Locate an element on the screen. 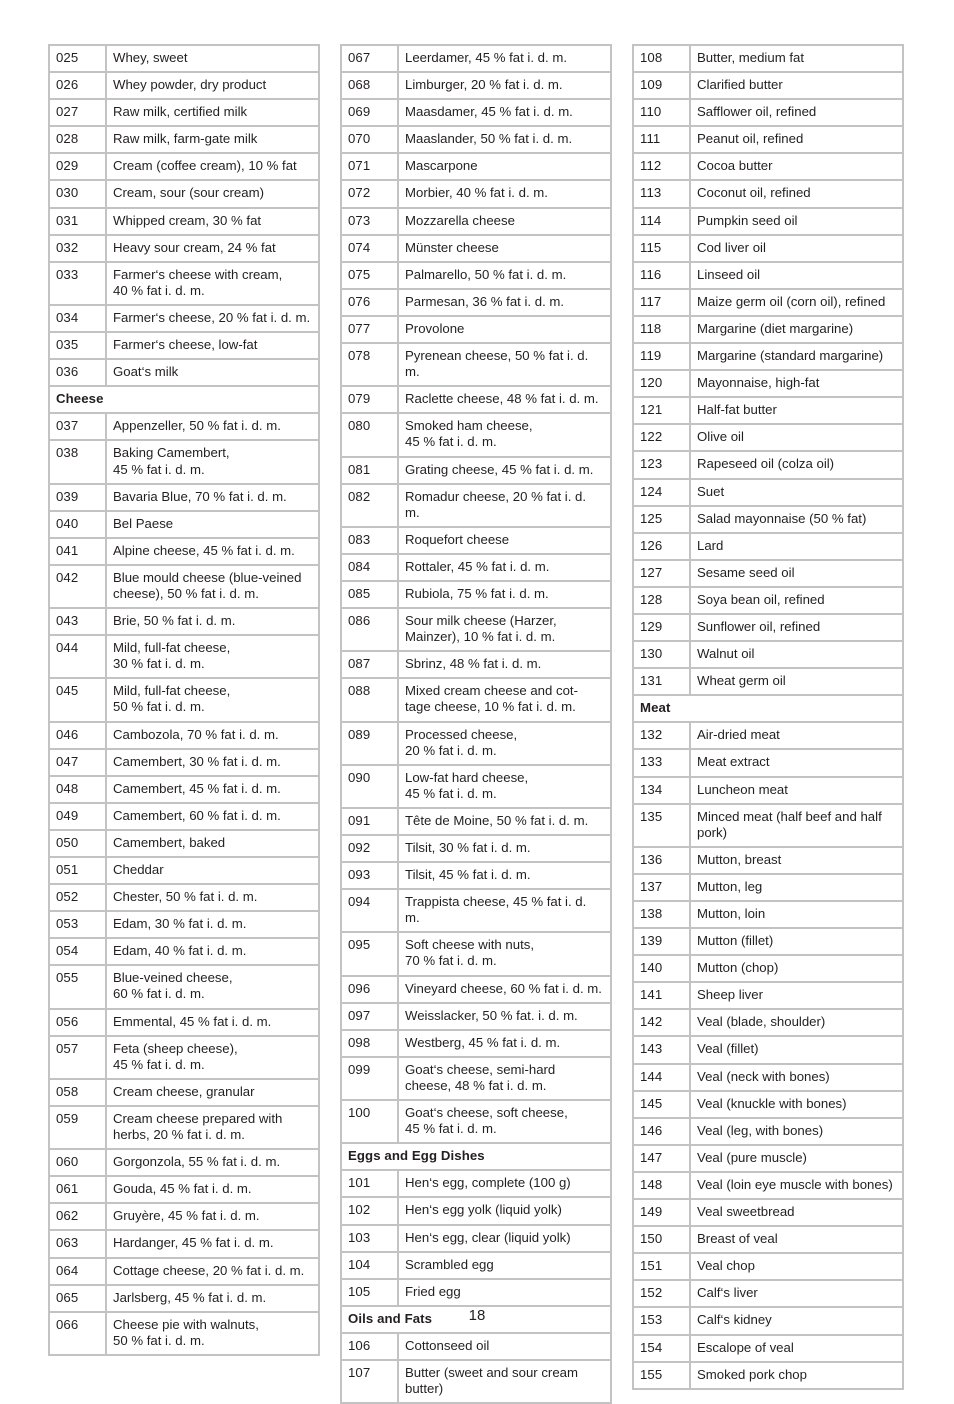  food-name-cell: Gorgonzola, 55 % fat i. d. m. is located at coordinates (212, 1163).